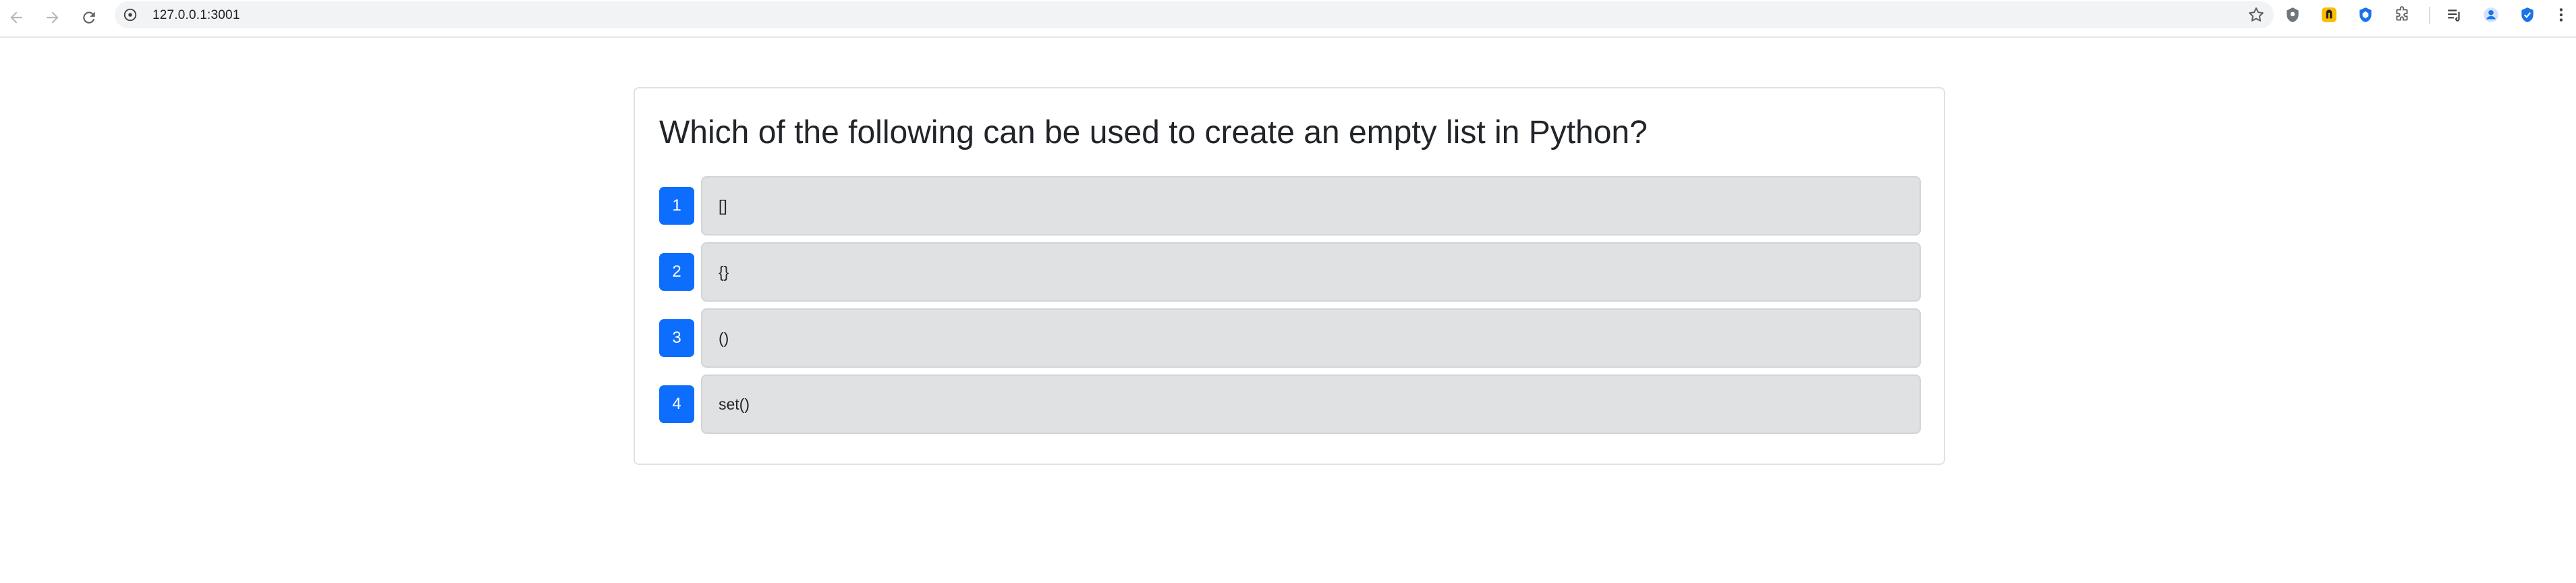 Image resolution: width=2576 pixels, height=583 pixels. I want to click on arrow-left-icon, so click(16, 17).